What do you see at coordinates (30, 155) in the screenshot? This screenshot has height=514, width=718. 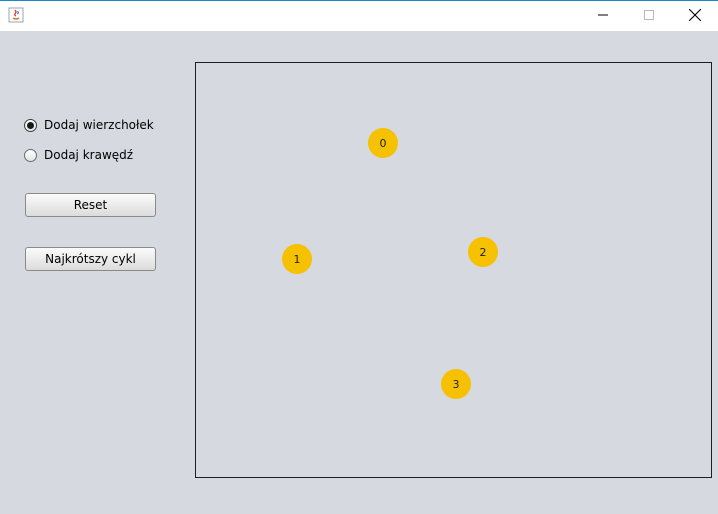 I see `radio-add-edge-indicator` at bounding box center [30, 155].